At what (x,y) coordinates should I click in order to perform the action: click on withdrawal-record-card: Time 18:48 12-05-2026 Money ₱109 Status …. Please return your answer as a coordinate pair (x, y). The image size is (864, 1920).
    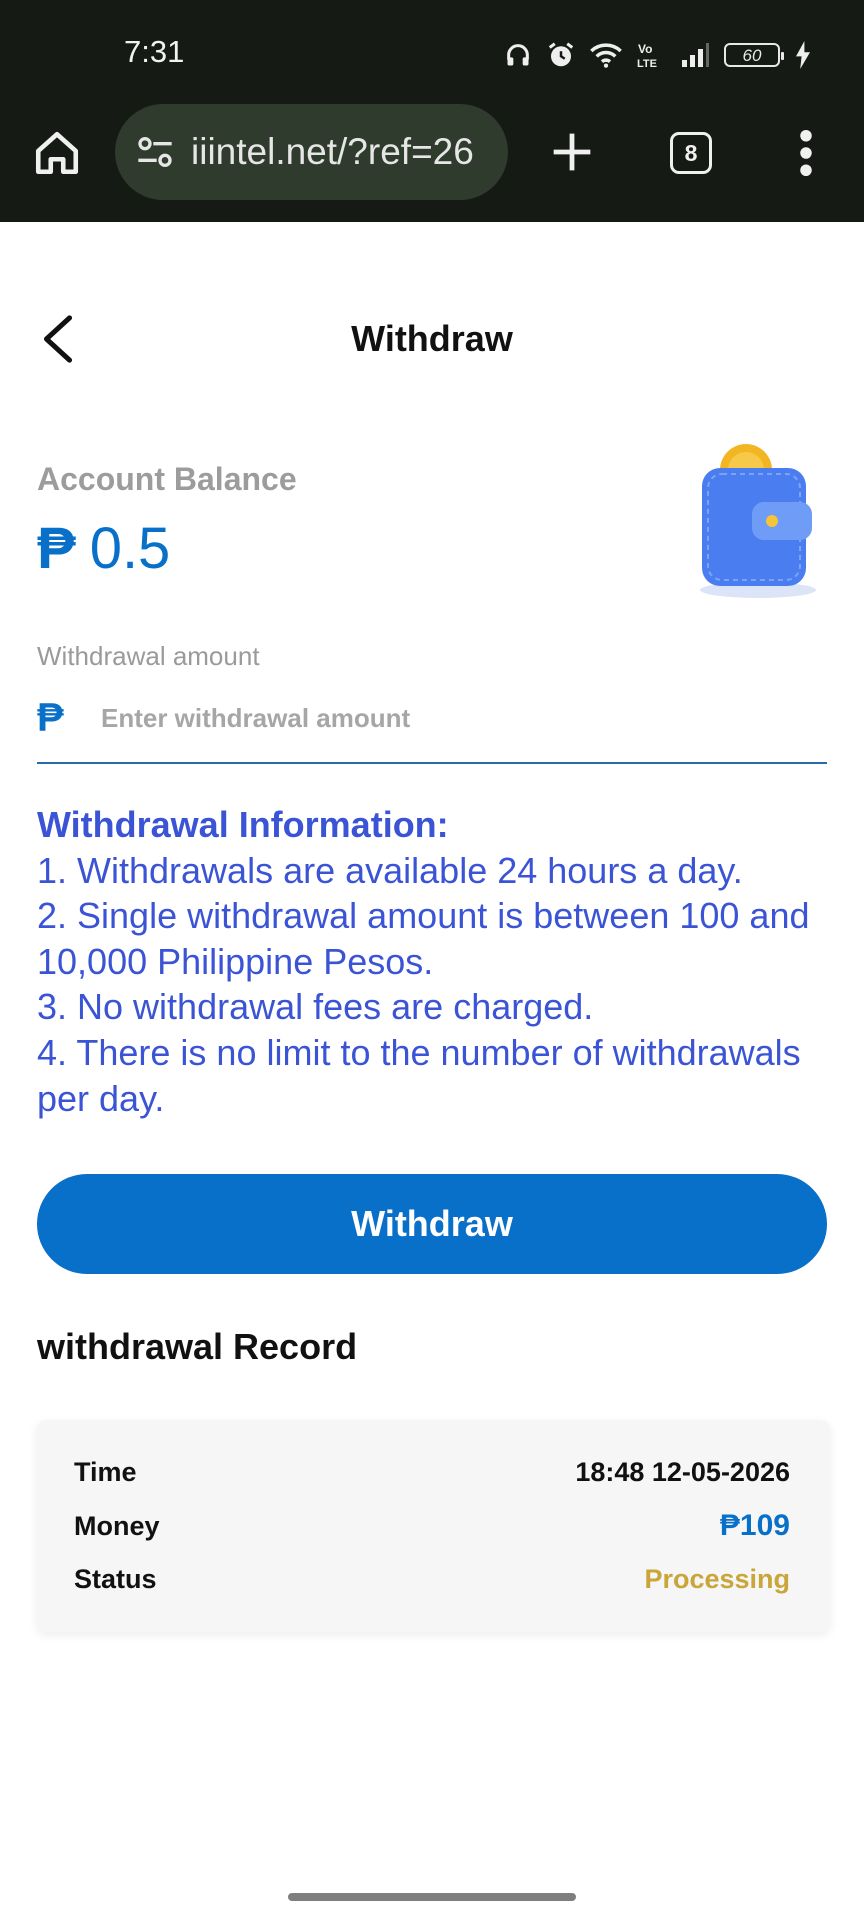
    Looking at the image, I should click on (433, 1526).